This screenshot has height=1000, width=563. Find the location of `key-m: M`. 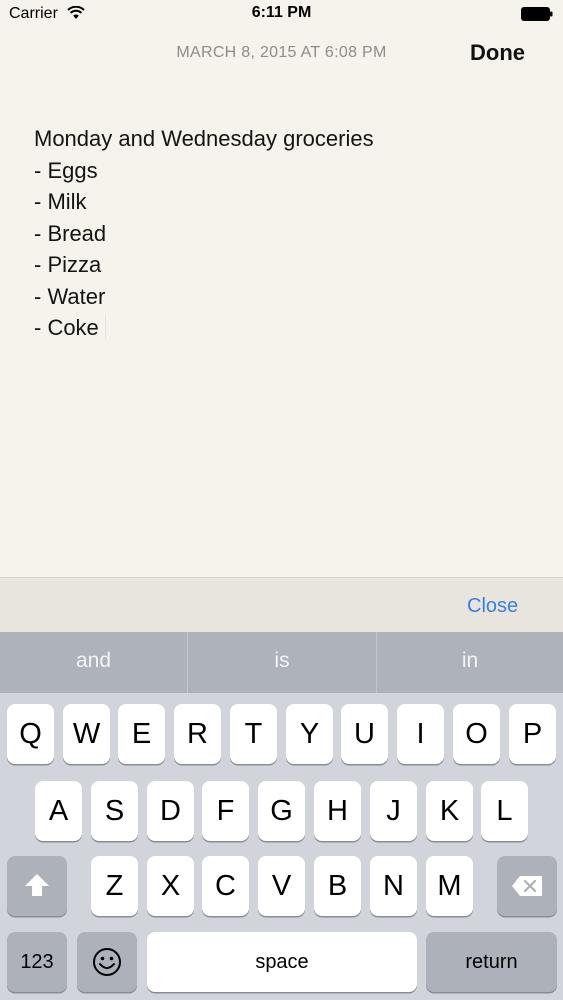

key-m: M is located at coordinates (449, 886).